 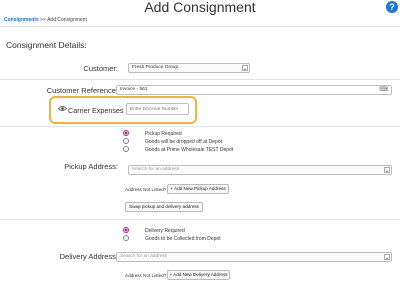 What do you see at coordinates (126, 133) in the screenshot?
I see `radio-pickup-required` at bounding box center [126, 133].